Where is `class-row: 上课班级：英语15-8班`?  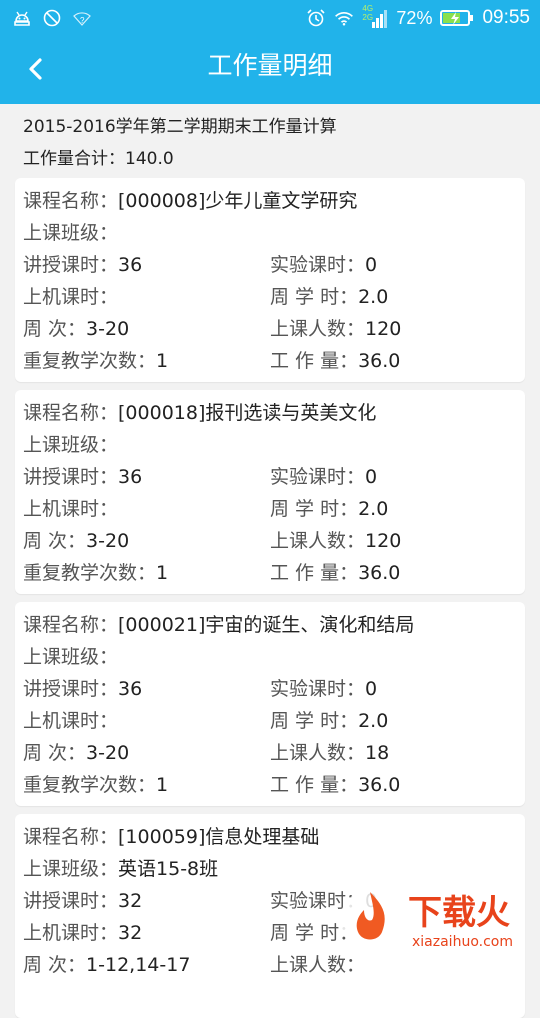
class-row: 上课班级：英语15-8班 is located at coordinates (120, 867).